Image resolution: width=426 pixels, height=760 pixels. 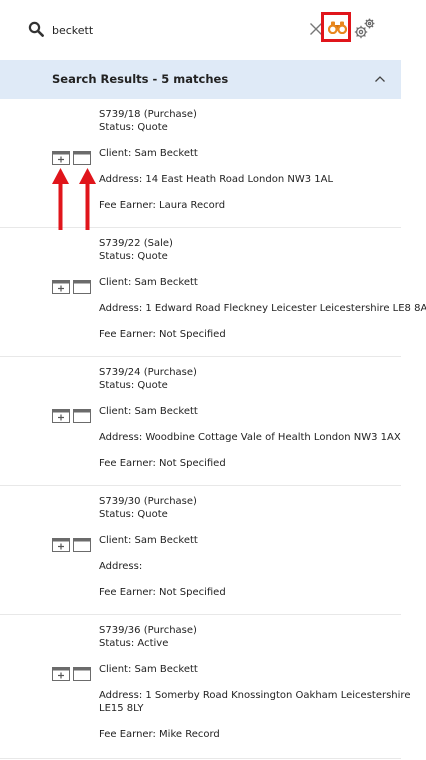 What do you see at coordinates (134, 643) in the screenshot?
I see `matter-status: Status: Active` at bounding box center [134, 643].